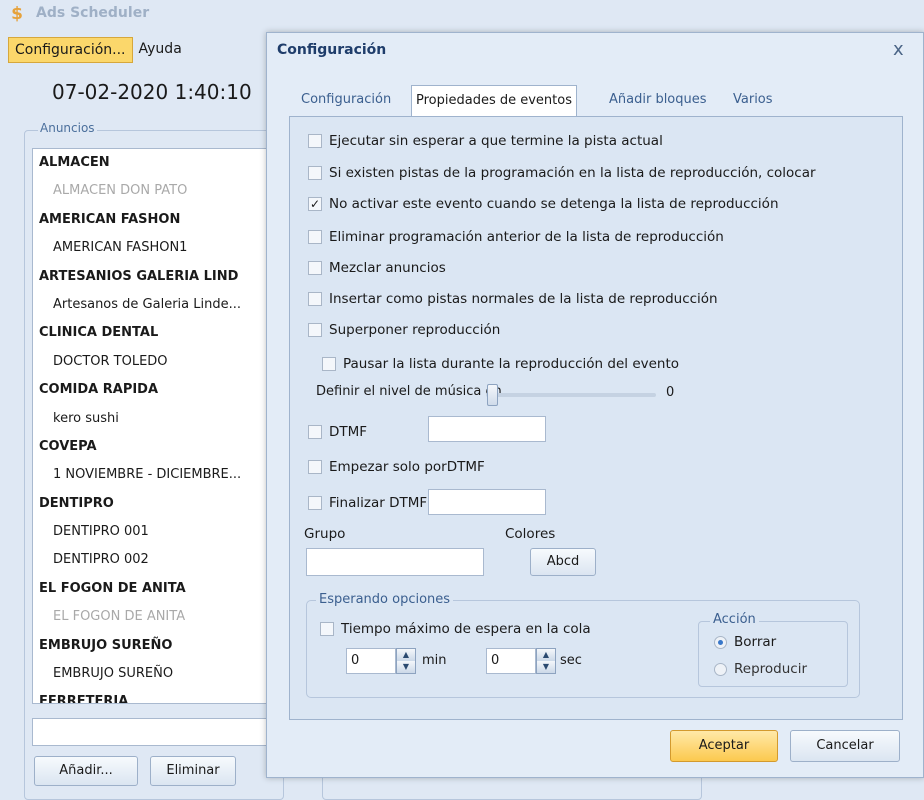 The image size is (924, 800). Describe the element at coordinates (492, 395) in the screenshot. I see `music-level-slider-thumb` at that location.